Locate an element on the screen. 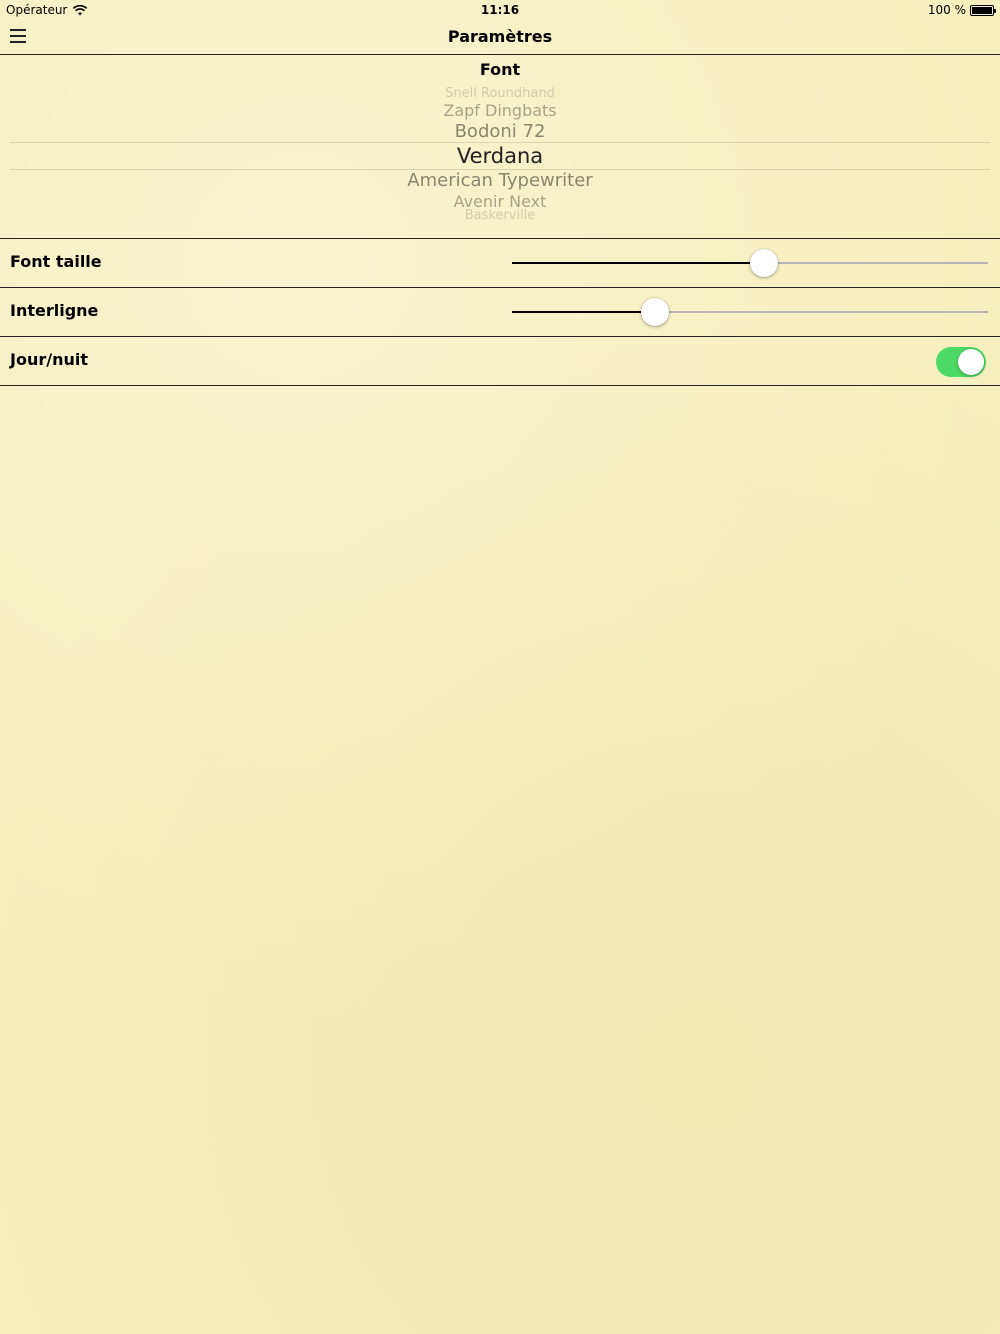 The height and width of the screenshot is (1334, 1000). picker-item: Baskerville is located at coordinates (500, 213).